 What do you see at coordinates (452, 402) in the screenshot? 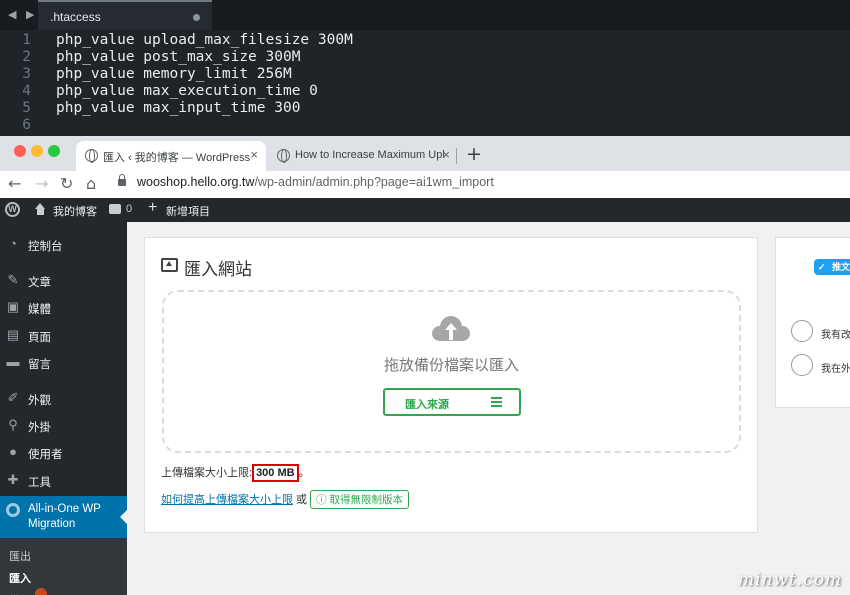
I see `import-from-button: 匯入來源` at bounding box center [452, 402].